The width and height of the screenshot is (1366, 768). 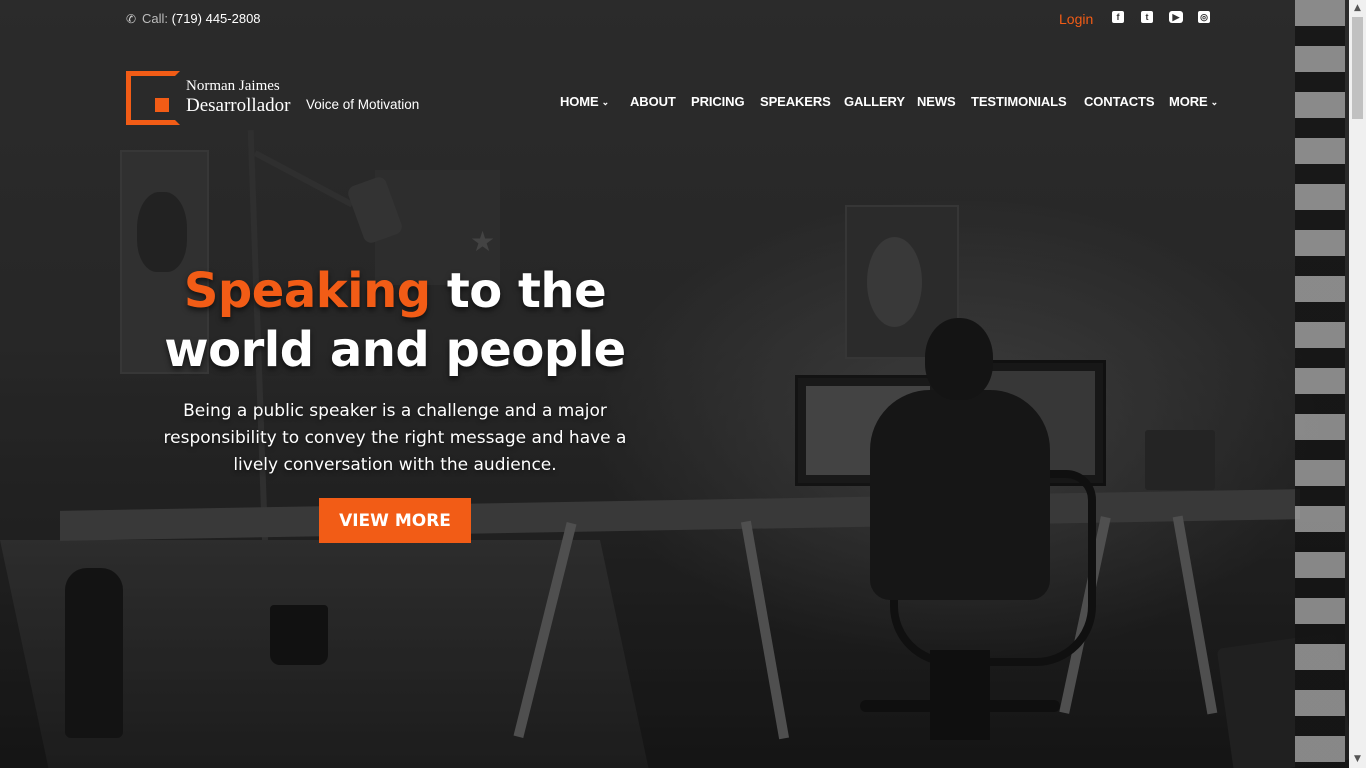 I want to click on nav-item-label: GALLERY, so click(x=874, y=101).